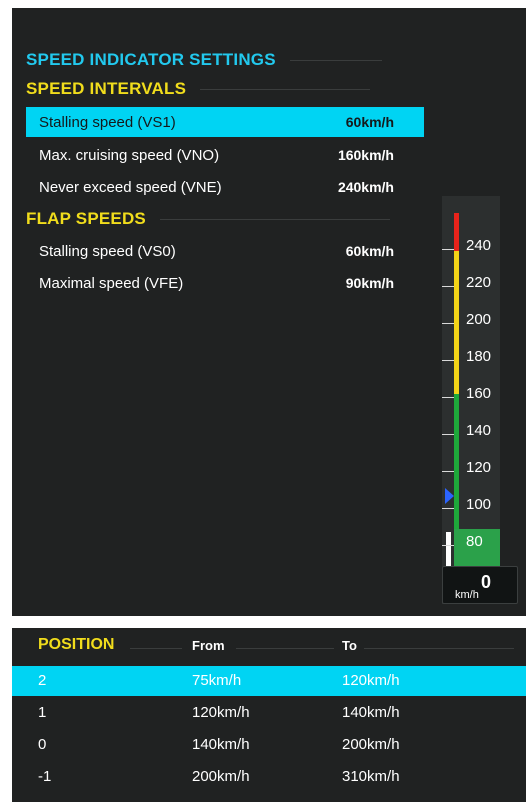  What do you see at coordinates (369, 283) in the screenshot?
I see `flap-value: 90km/h` at bounding box center [369, 283].